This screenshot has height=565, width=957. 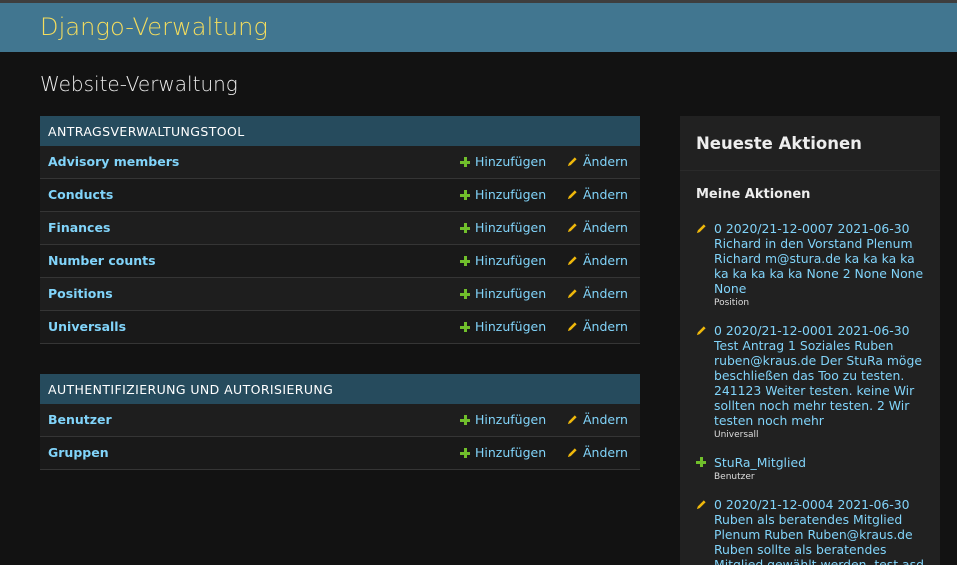 I want to click on action-content-type: Position, so click(x=732, y=303).